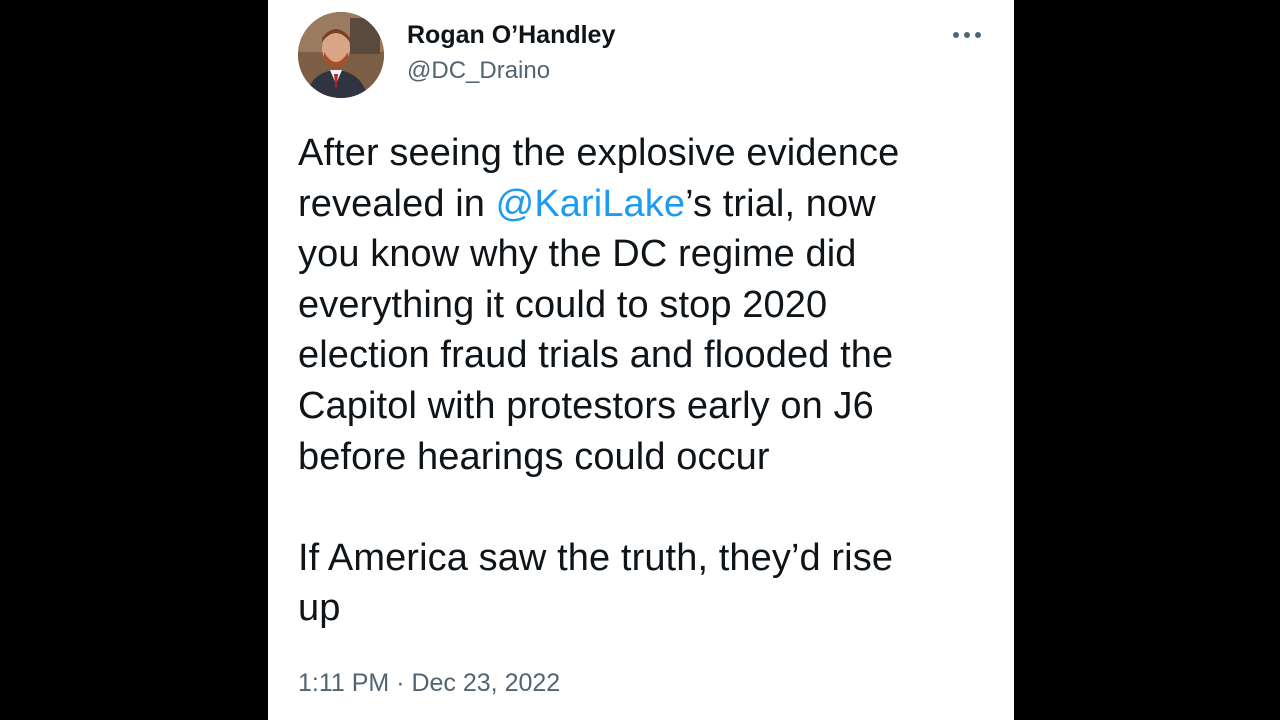 Image resolution: width=1280 pixels, height=720 pixels. I want to click on avatar, so click(341, 55).